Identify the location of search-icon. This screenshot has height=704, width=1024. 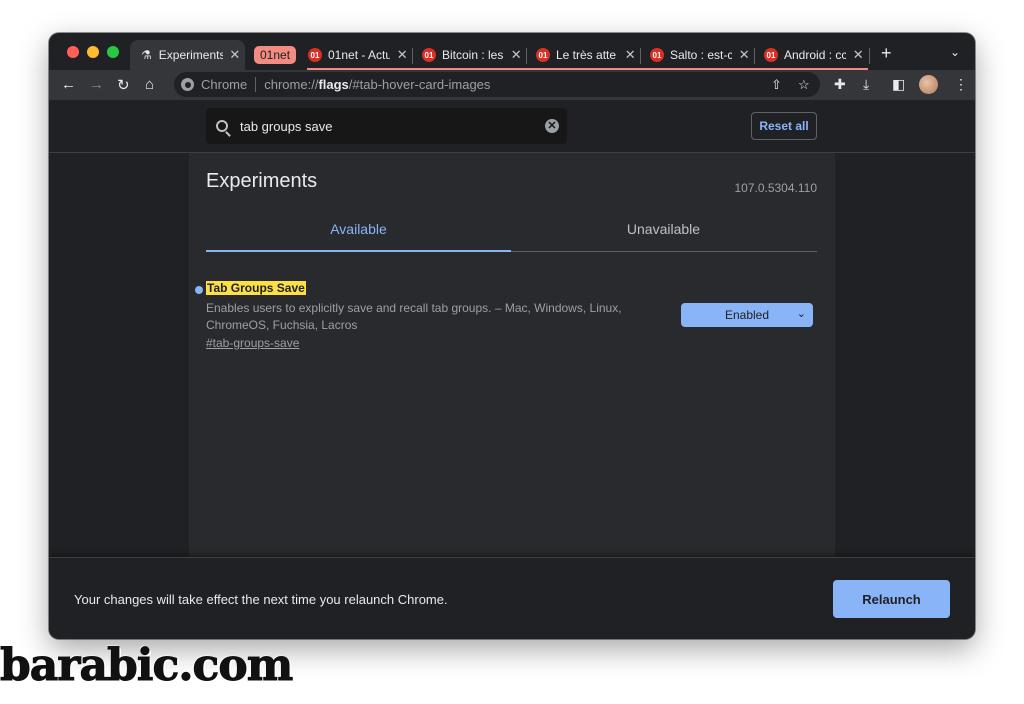
(222, 126).